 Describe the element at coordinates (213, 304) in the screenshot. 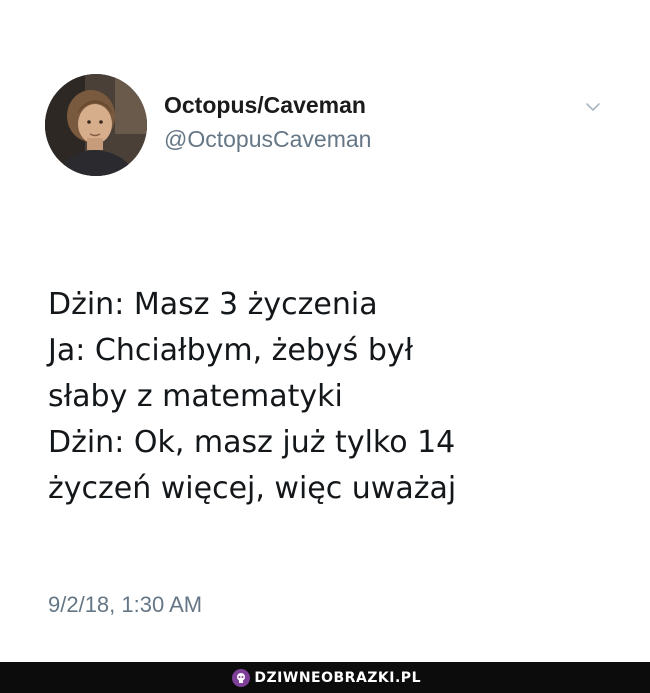

I see `tweet-text-line: Dżin: Masz 3 życzenia` at that location.